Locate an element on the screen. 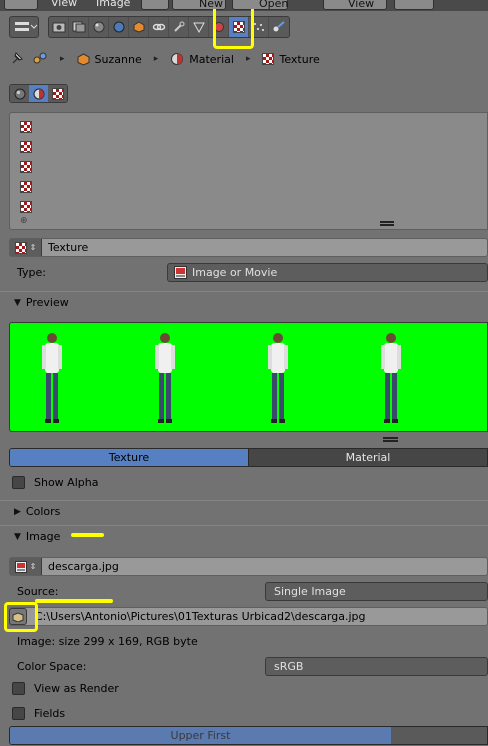 This screenshot has width=488, height=746. render-layers-tab-icon is located at coordinates (79, 27).